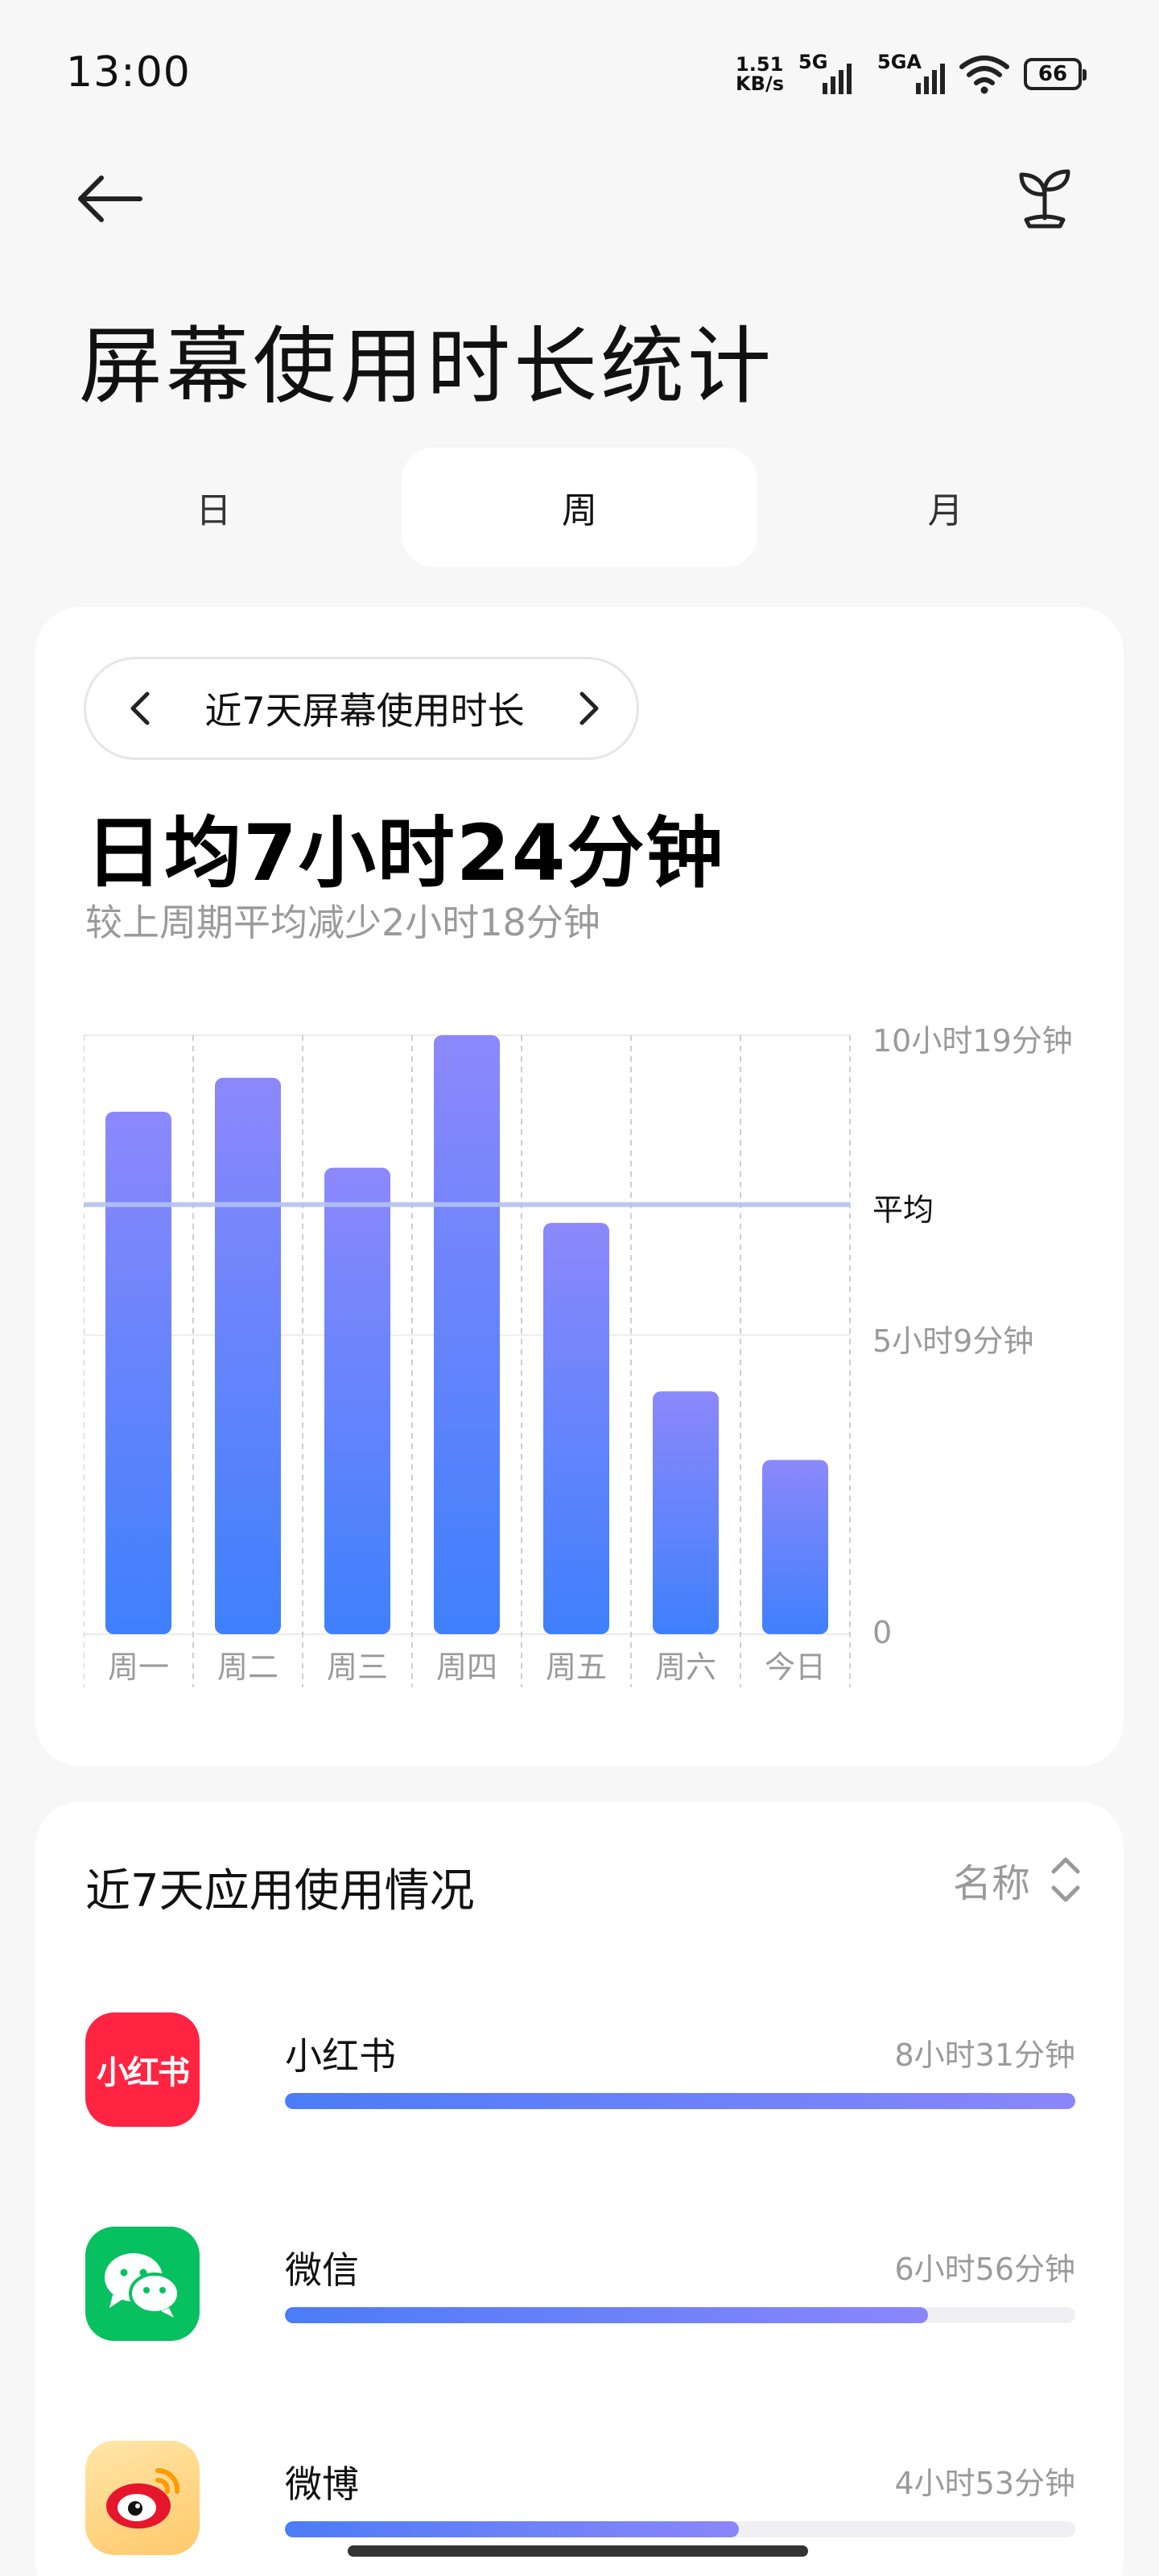 The width and height of the screenshot is (1159, 2576). I want to click on signal-sim1-icon: 5G, so click(825, 72).